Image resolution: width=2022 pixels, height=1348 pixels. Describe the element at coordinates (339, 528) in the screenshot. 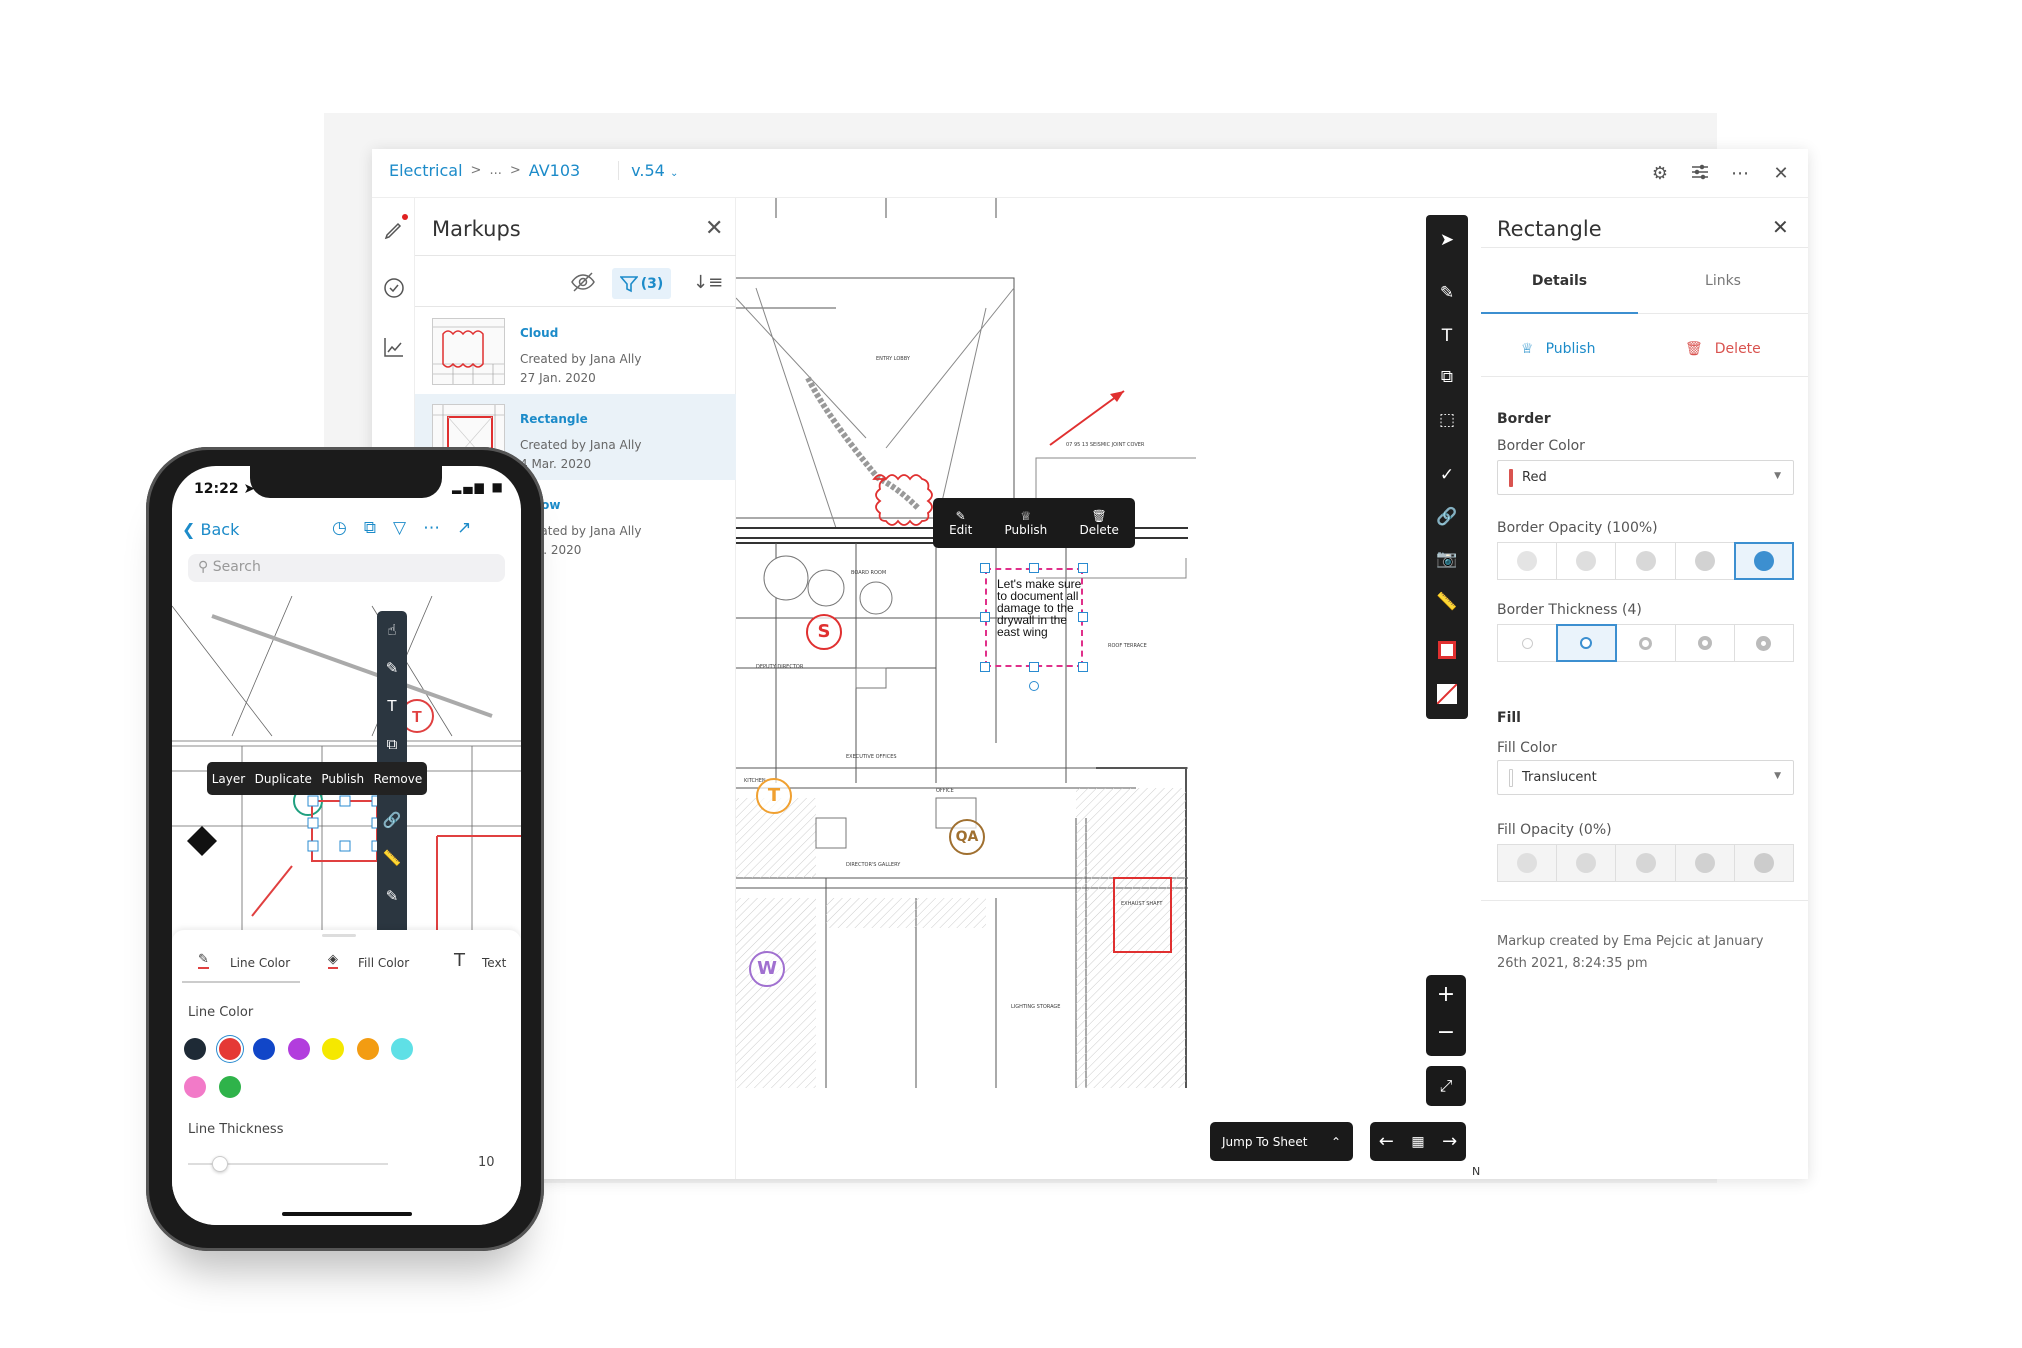

I see `history-icon: ◷` at that location.